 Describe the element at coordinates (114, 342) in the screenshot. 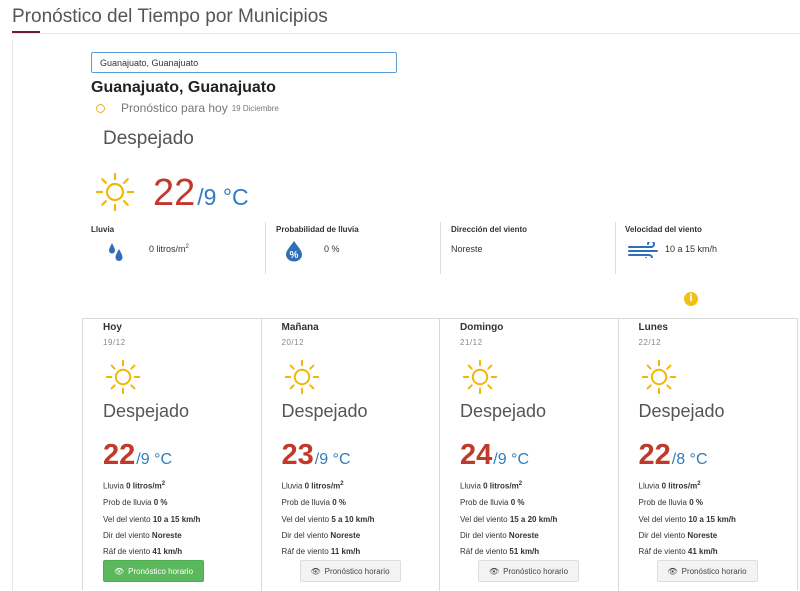

I see `day-date: 19/12` at that location.